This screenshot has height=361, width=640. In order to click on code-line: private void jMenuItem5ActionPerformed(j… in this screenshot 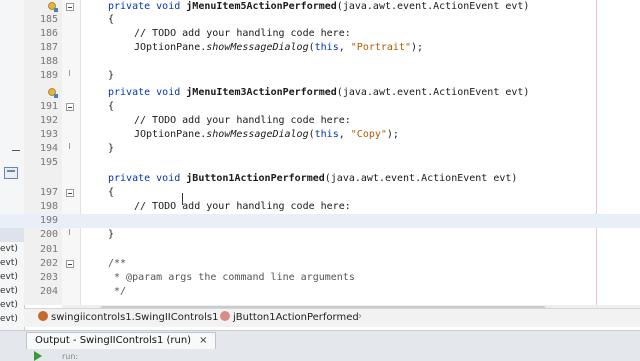, I will do `click(320, 7)`.